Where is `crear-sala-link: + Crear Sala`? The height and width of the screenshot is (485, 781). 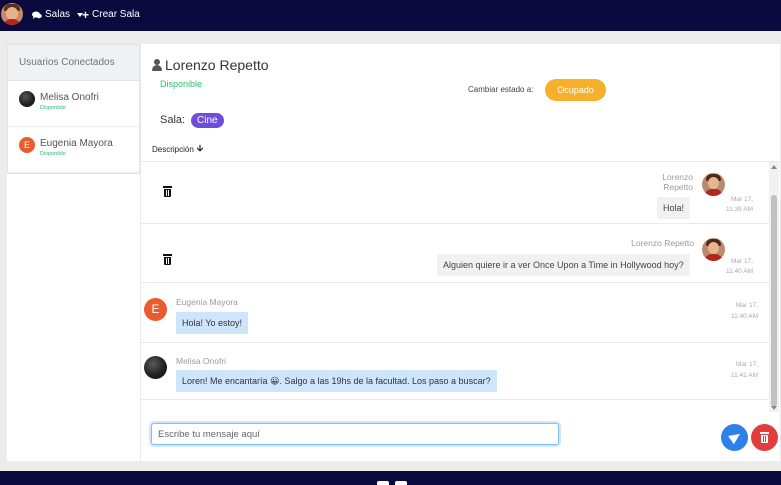
crear-sala-link: + Crear Sala is located at coordinates (111, 15).